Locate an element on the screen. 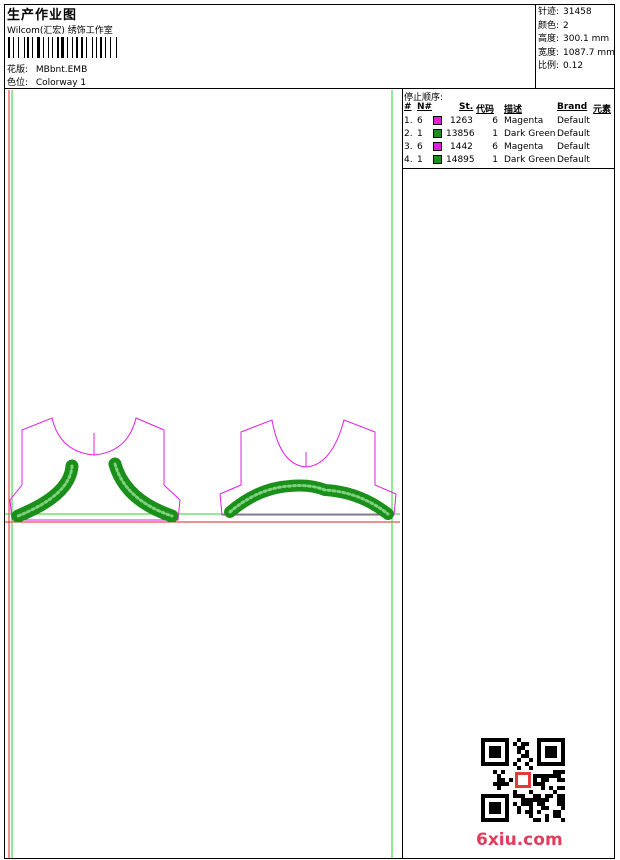 The height and width of the screenshot is (860, 620). watermark-logo: 6xiu.com is located at coordinates (519, 840).